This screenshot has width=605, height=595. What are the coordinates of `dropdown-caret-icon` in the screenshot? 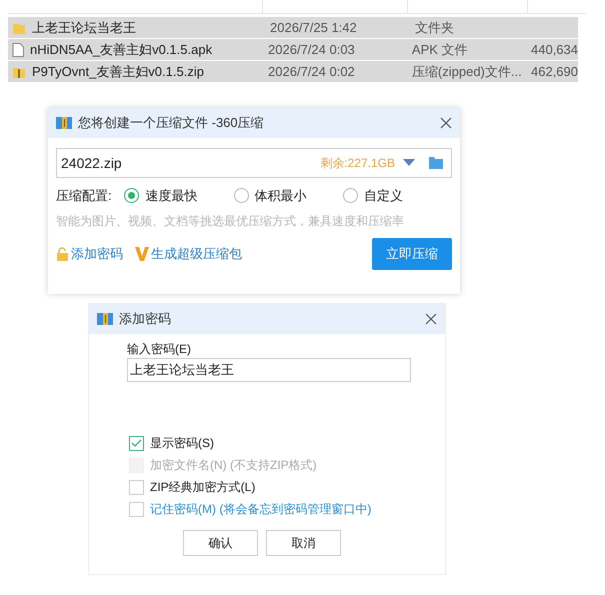 It's located at (409, 163).